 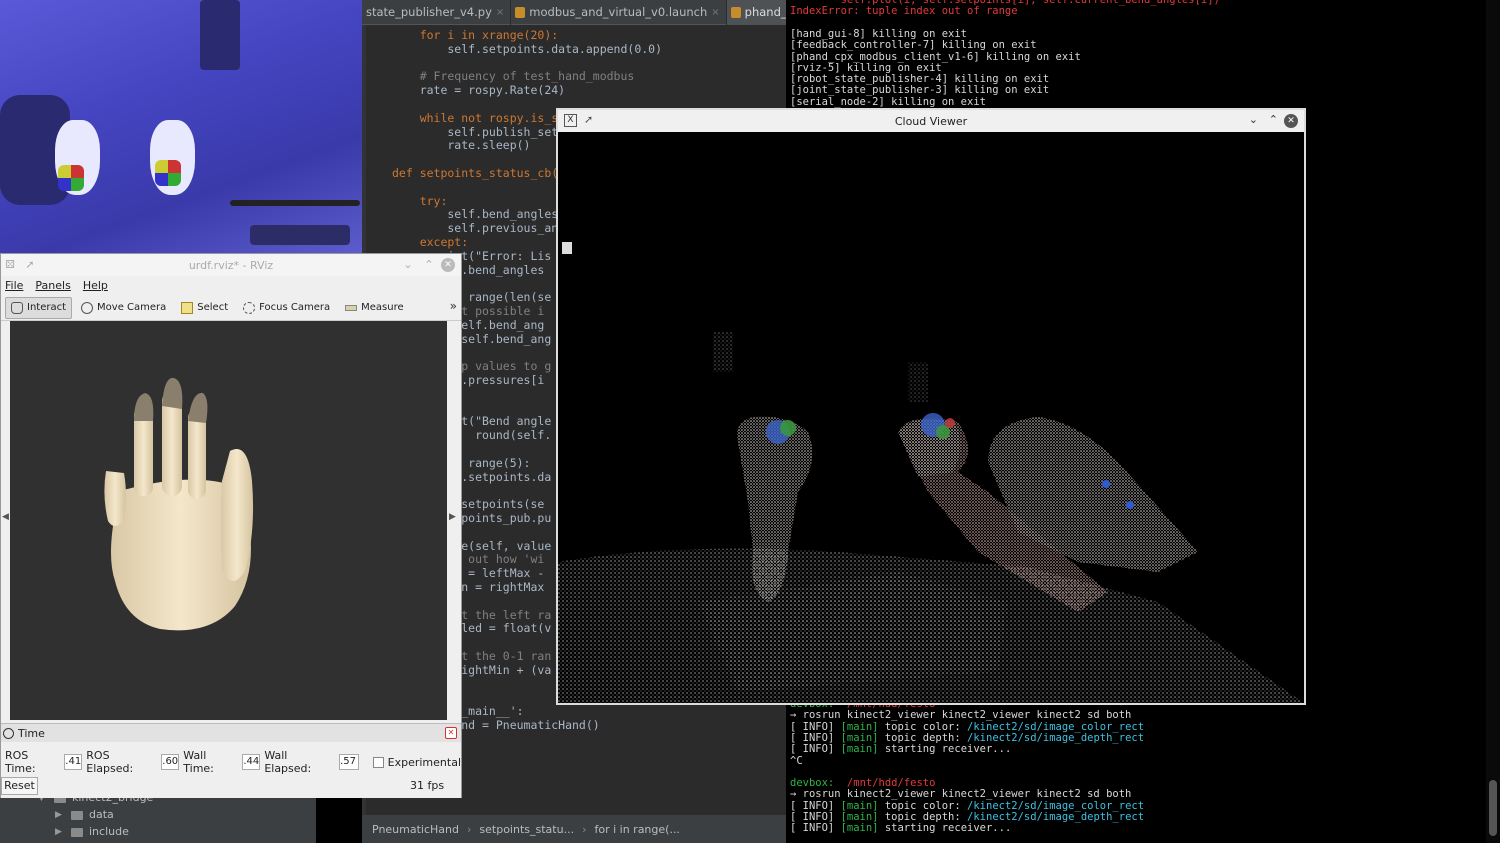 I want to click on time-panel-header: Time ✕, so click(x=231, y=733).